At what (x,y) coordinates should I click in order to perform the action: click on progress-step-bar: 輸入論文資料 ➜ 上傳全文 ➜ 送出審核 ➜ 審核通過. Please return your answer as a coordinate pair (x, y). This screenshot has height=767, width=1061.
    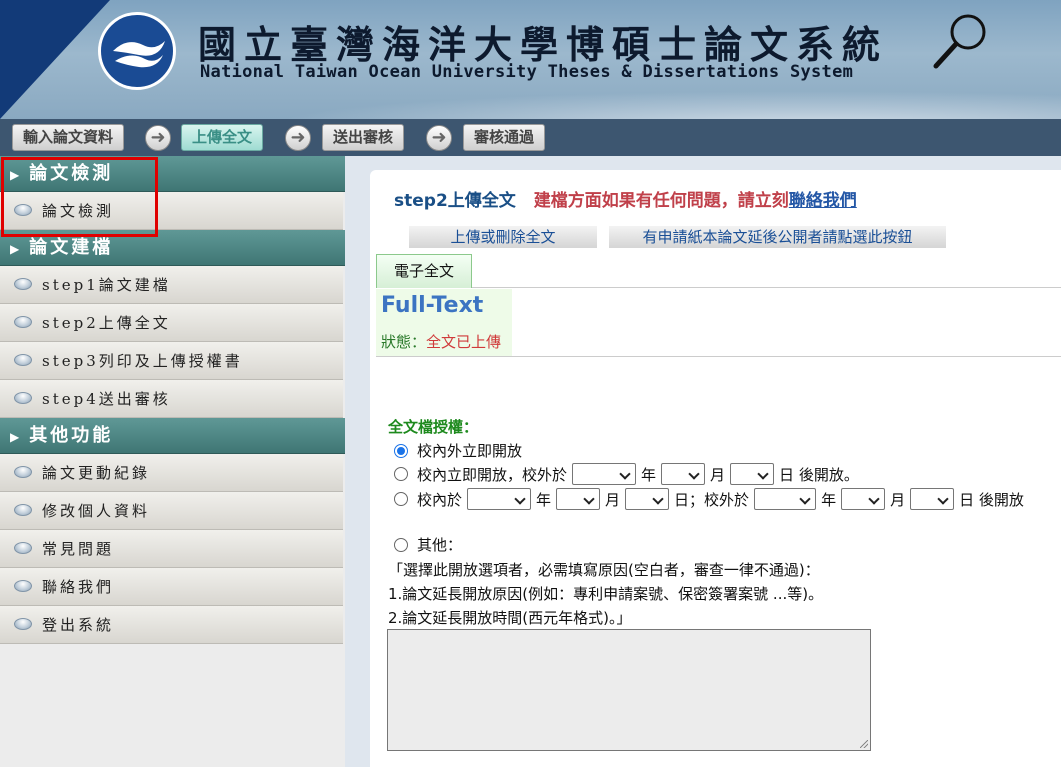
    Looking at the image, I should click on (530, 137).